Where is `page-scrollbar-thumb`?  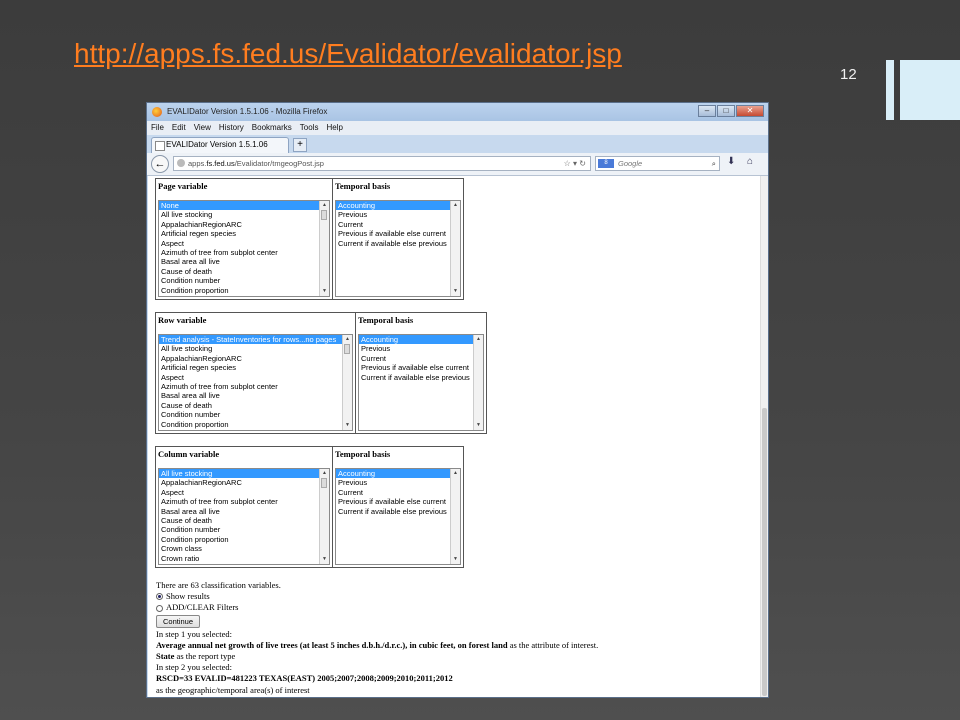 page-scrollbar-thumb is located at coordinates (764, 552).